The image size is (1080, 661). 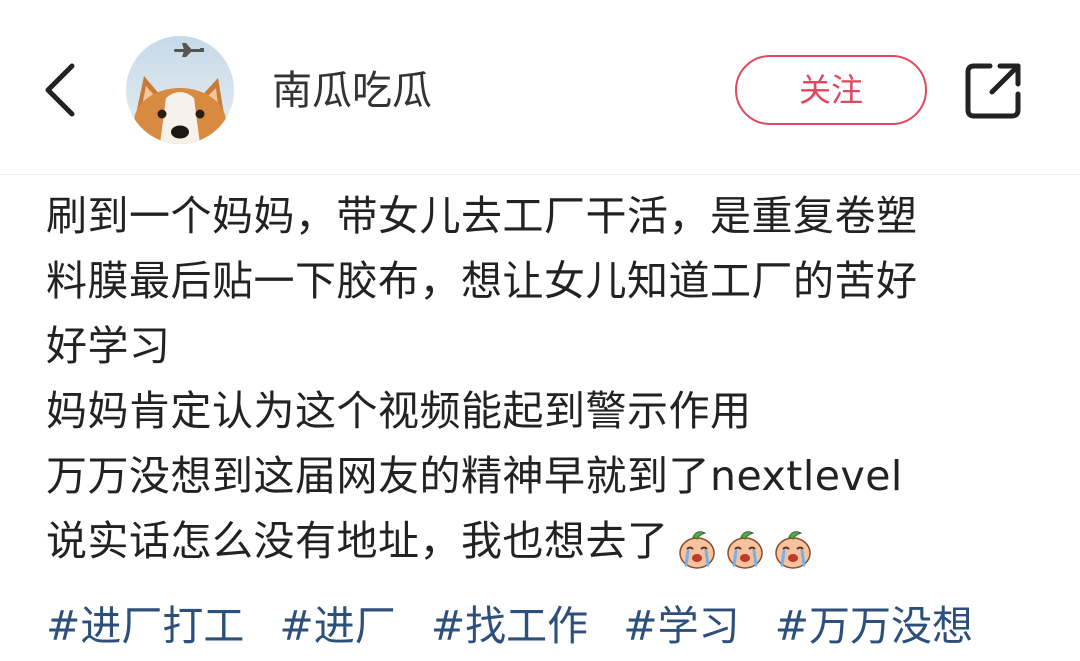 I want to click on hashtag-link: #学习, so click(x=681, y=626).